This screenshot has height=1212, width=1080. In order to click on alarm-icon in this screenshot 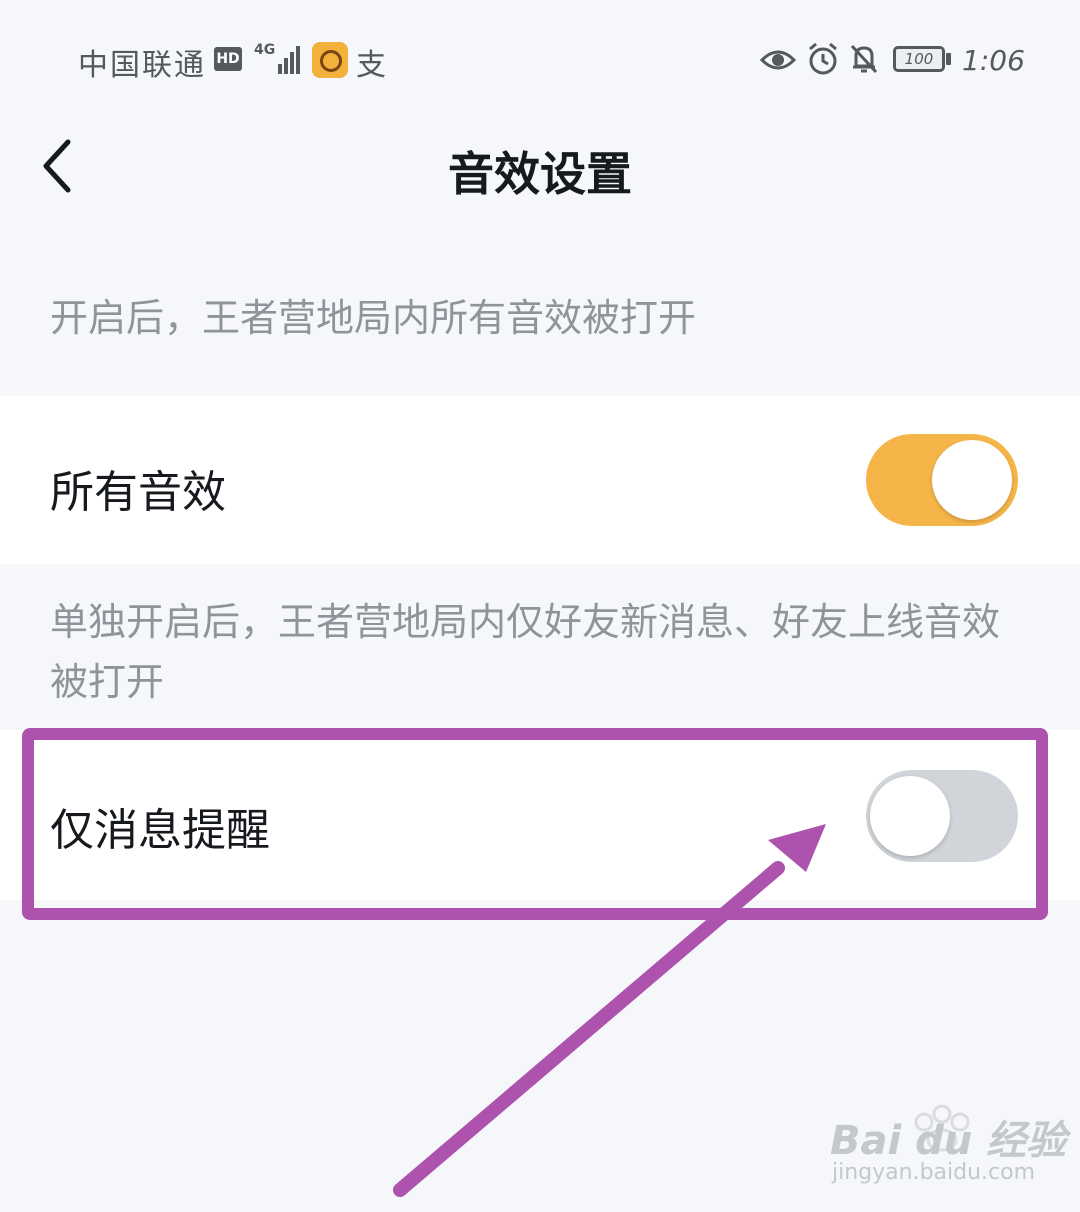, I will do `click(823, 58)`.